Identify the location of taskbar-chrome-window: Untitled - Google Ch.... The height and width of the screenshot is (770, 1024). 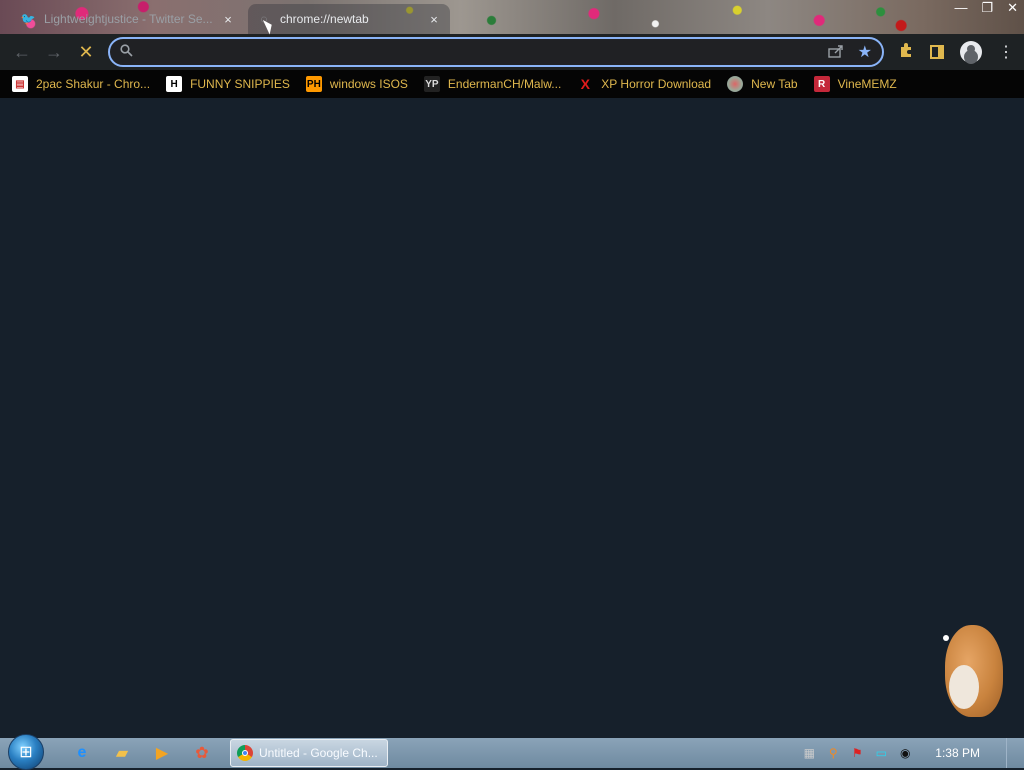
(309, 753).